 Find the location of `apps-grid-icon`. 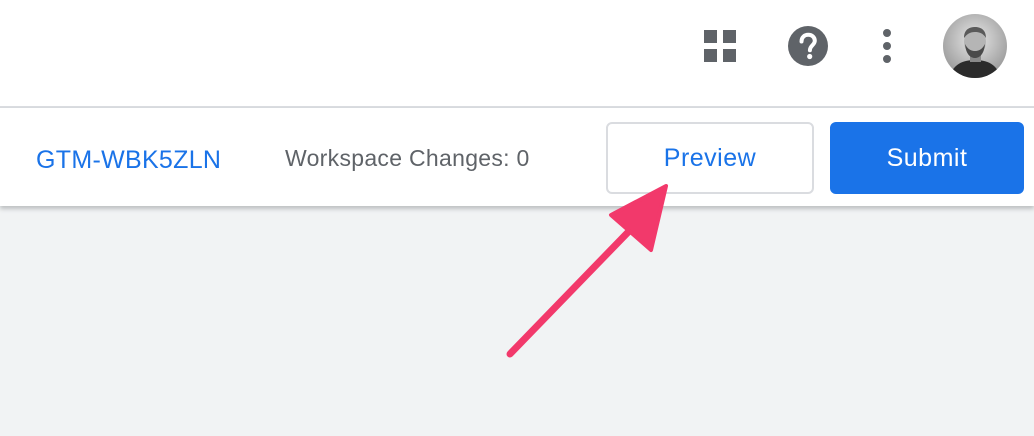

apps-grid-icon is located at coordinates (720, 46).